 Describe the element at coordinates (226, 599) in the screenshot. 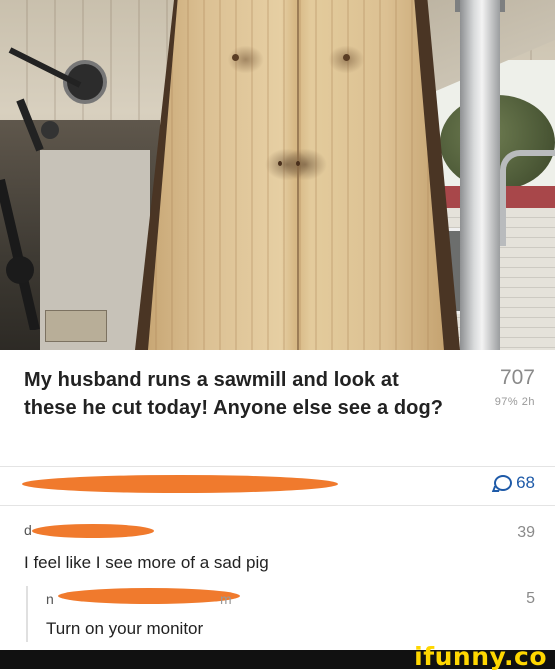

I see `comment-author-suffix: m` at that location.